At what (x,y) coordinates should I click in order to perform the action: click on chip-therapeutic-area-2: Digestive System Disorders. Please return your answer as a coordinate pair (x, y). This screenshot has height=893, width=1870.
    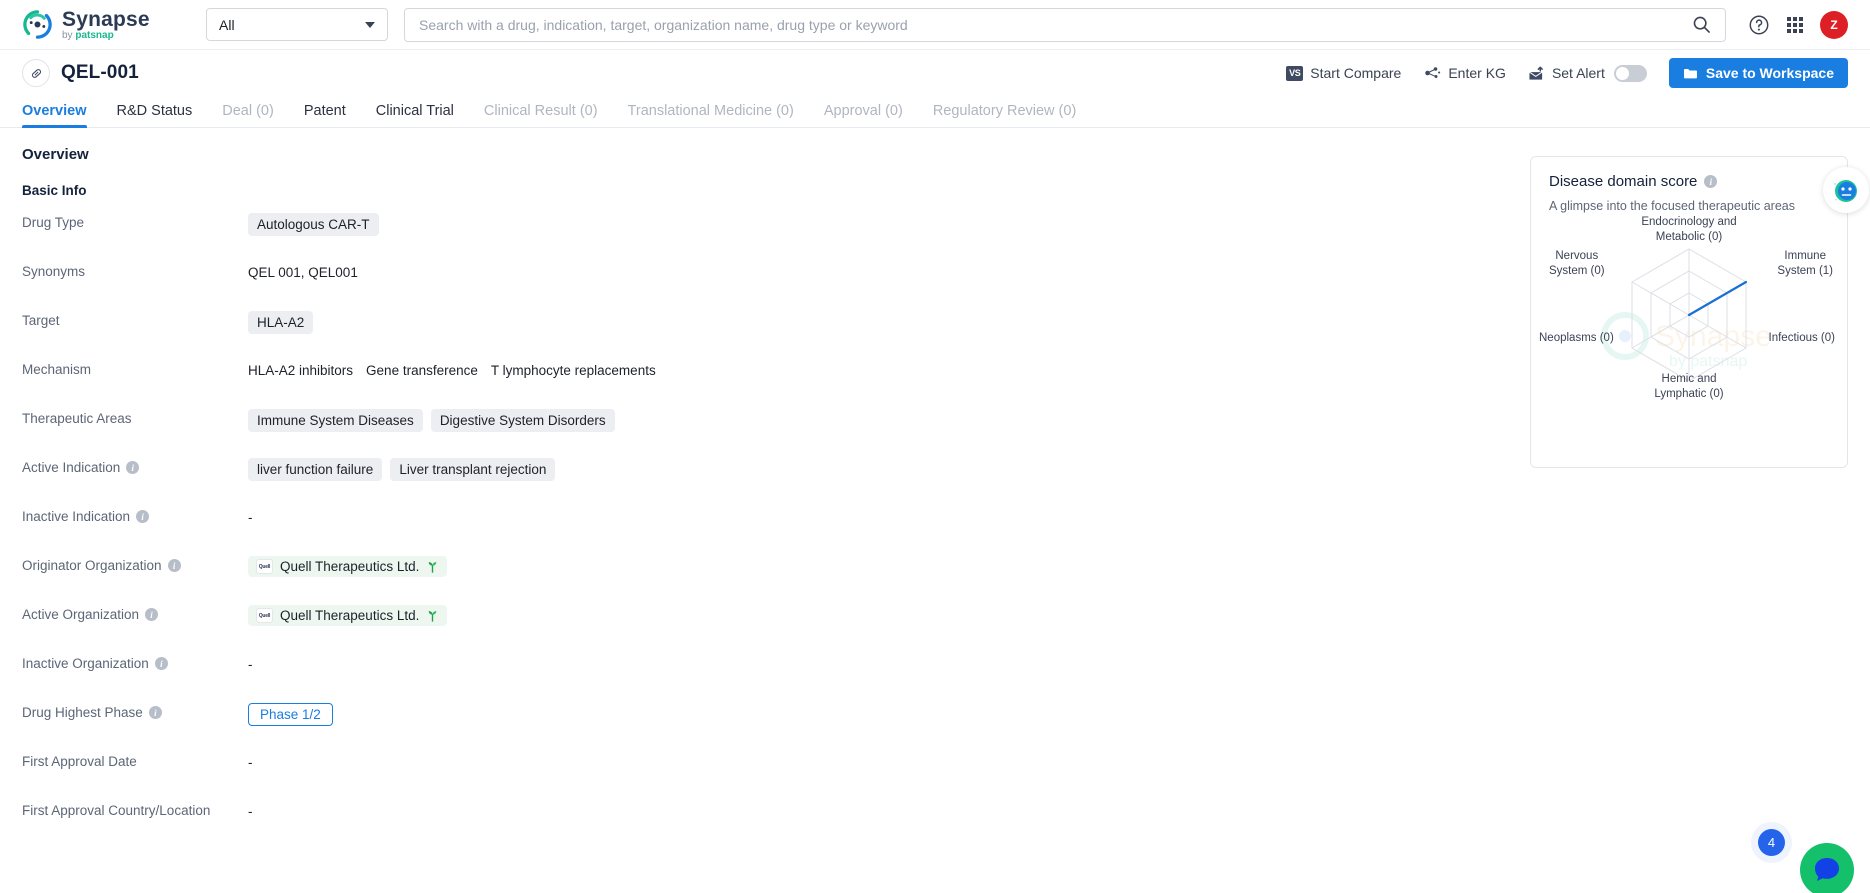
    Looking at the image, I should click on (522, 420).